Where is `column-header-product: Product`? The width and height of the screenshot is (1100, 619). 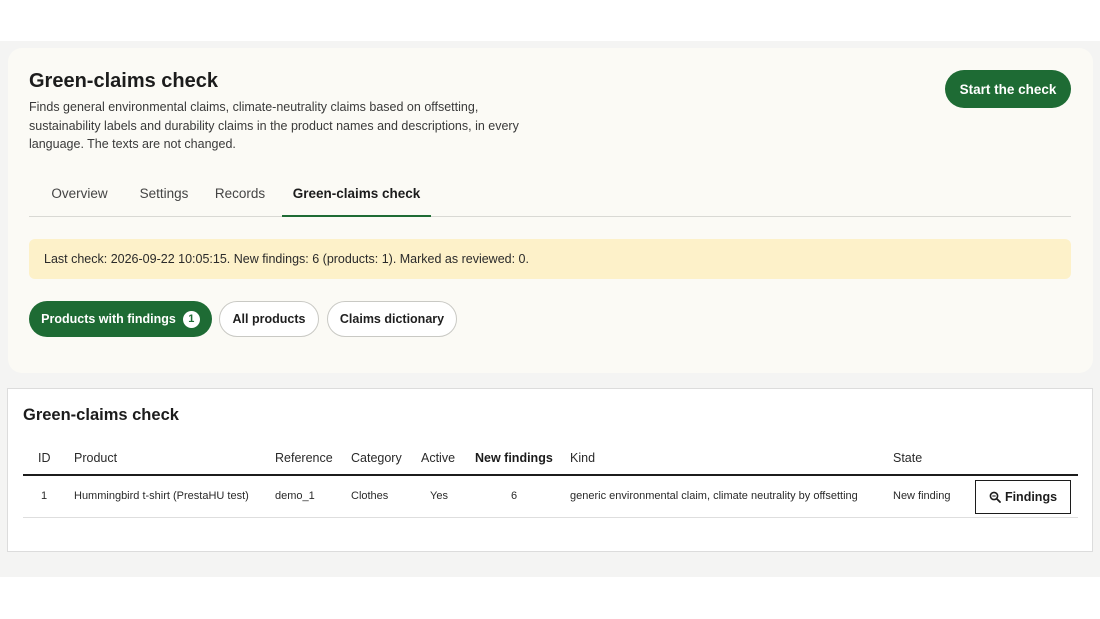 column-header-product: Product is located at coordinates (96, 458).